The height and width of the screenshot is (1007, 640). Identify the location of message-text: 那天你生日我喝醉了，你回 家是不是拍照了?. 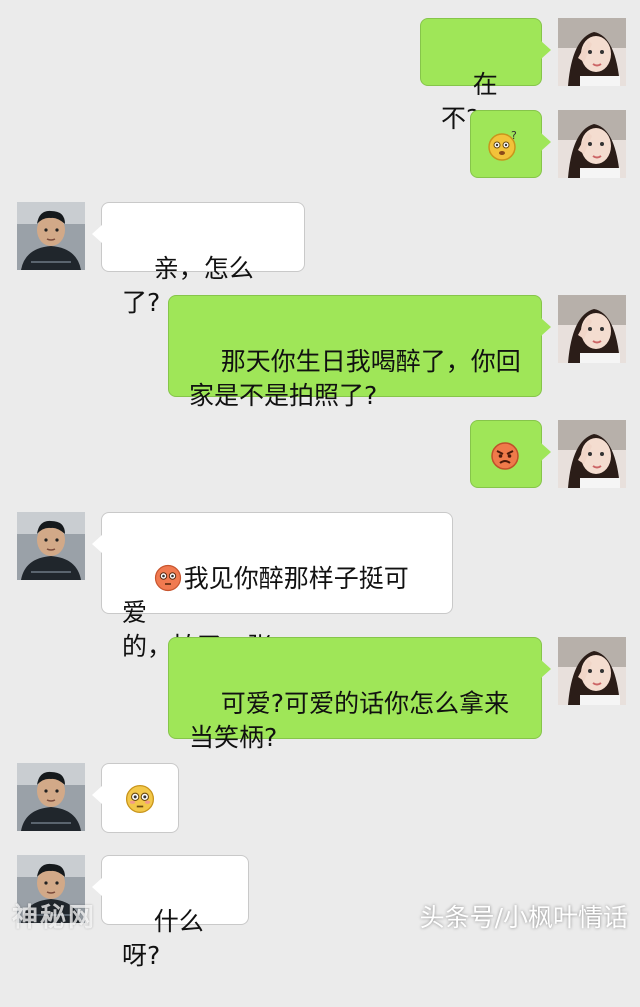
(355, 378).